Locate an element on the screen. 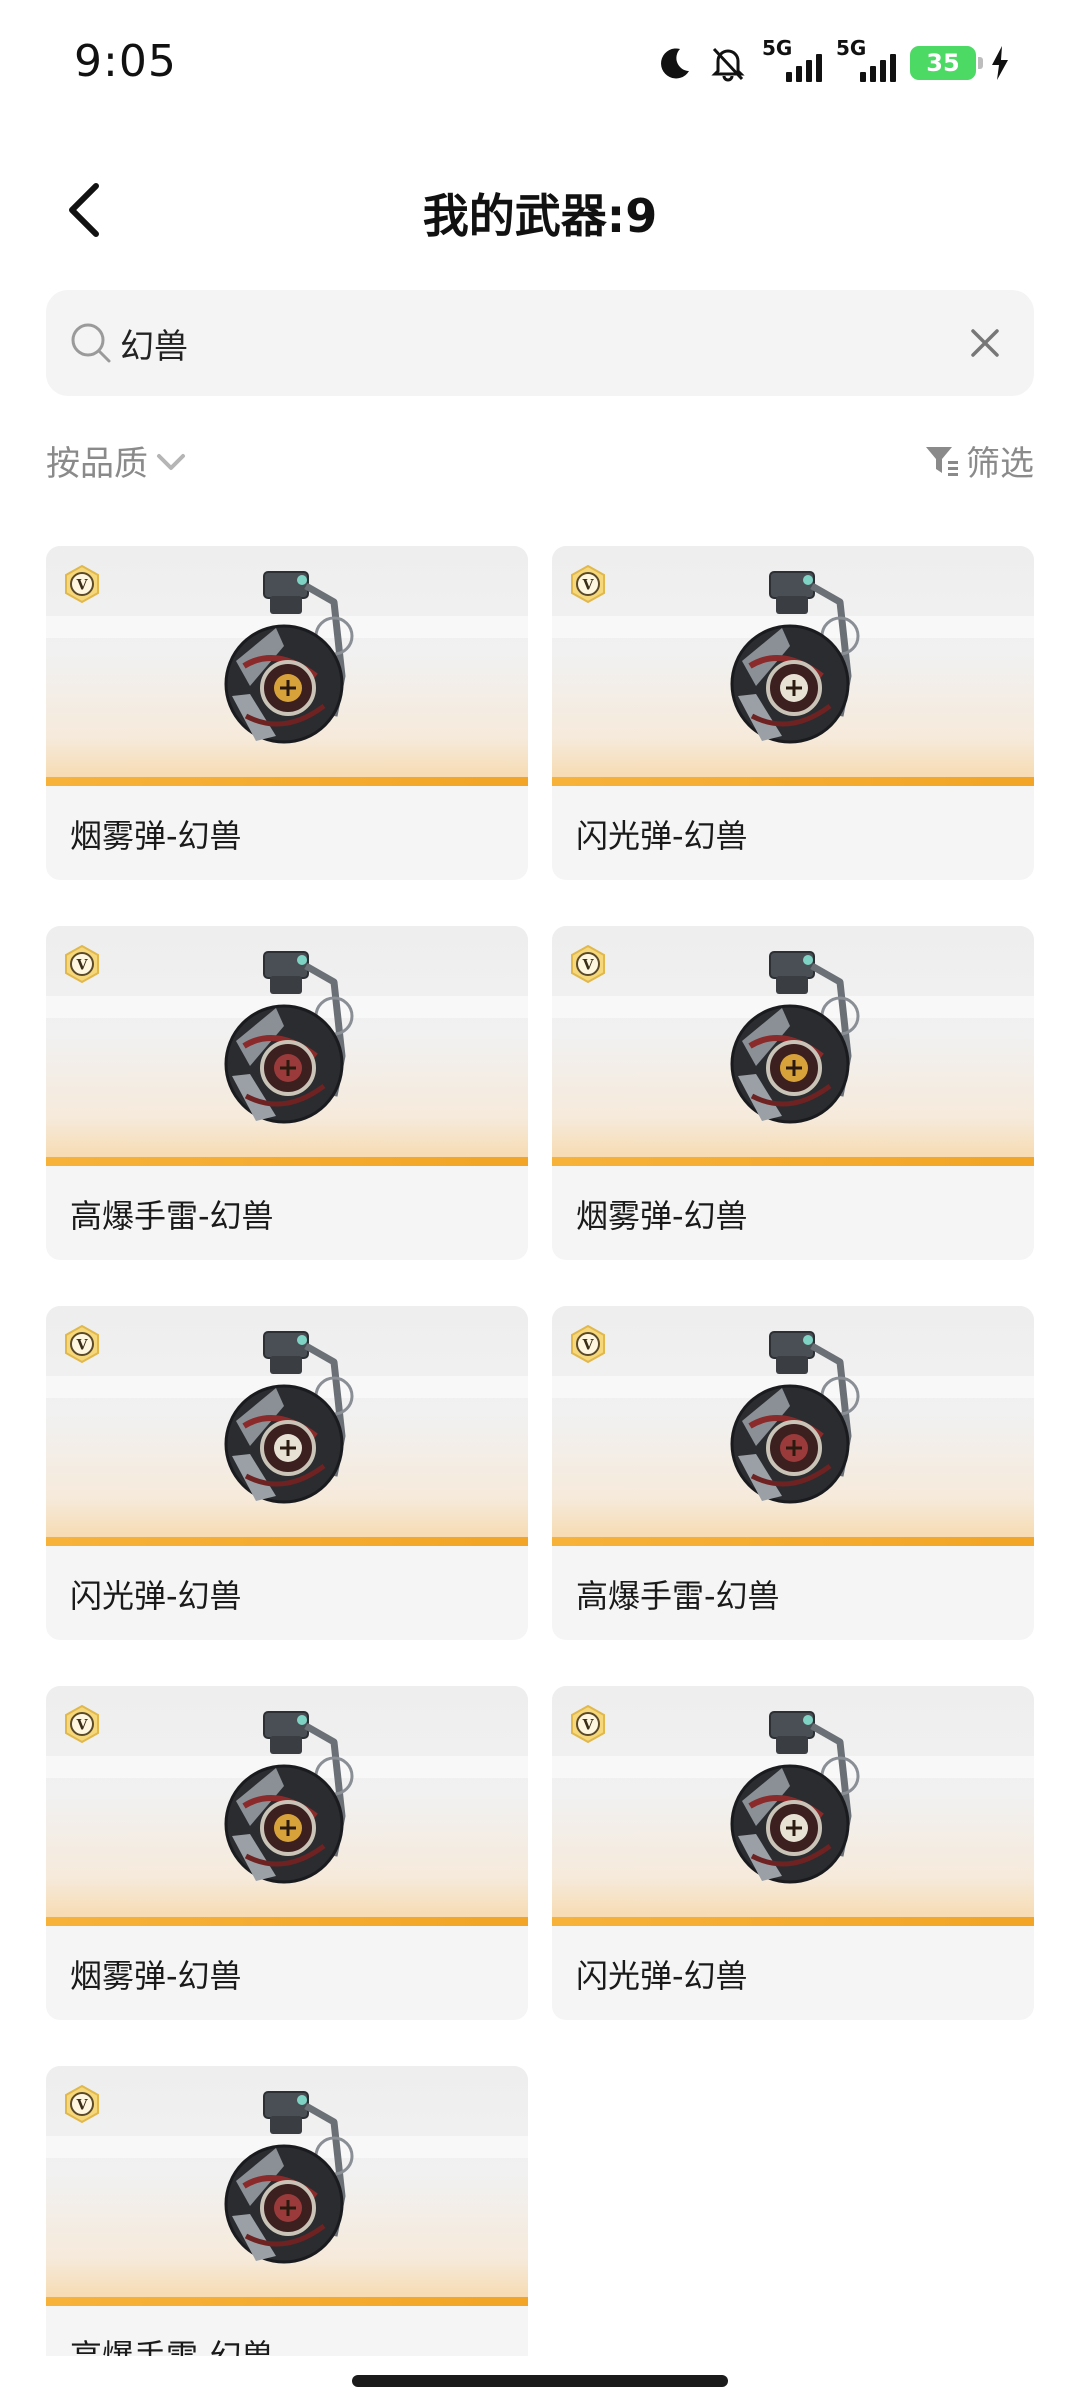 This screenshot has width=1080, height=2403. sort-label: 按品质 is located at coordinates (97, 464).